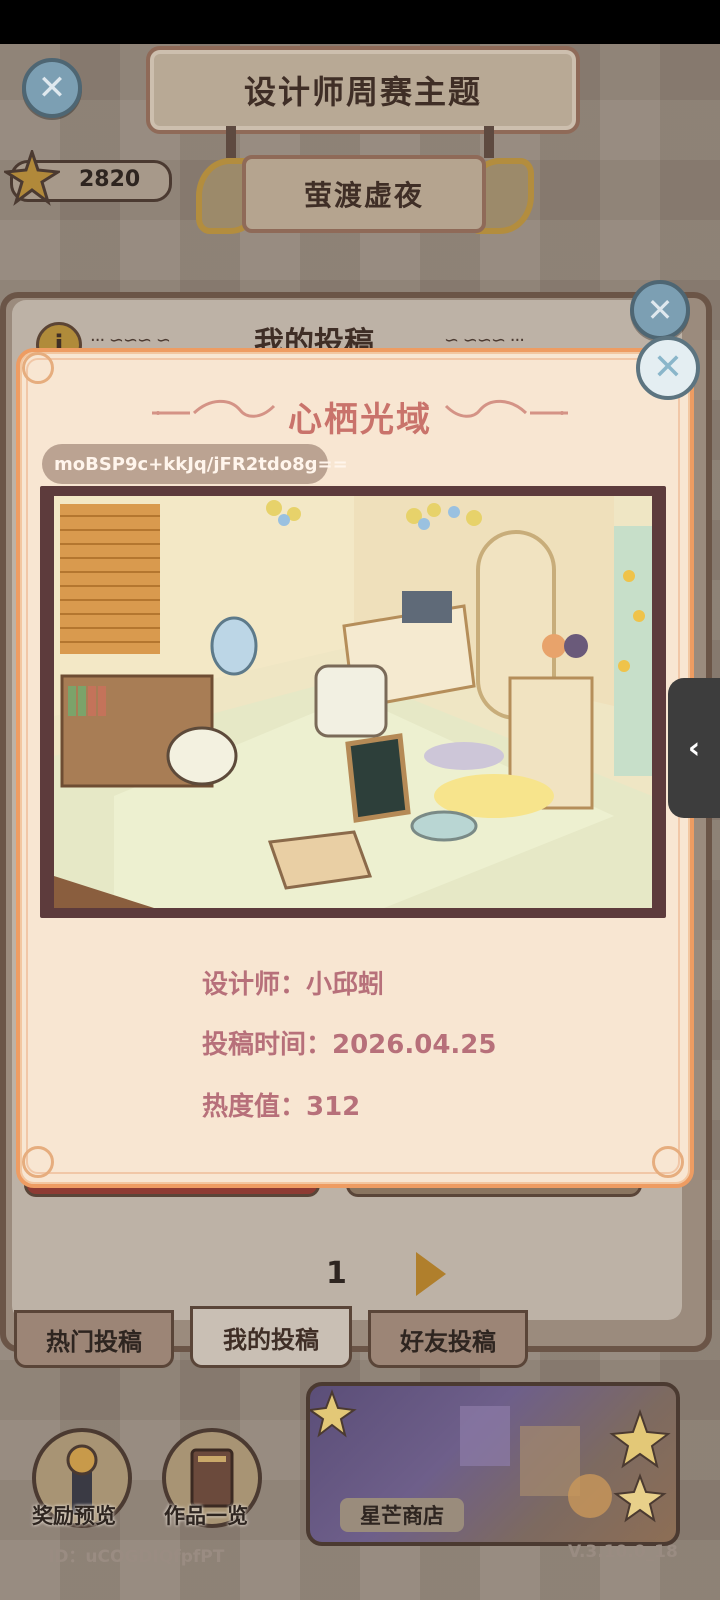 Image resolution: width=720 pixels, height=1600 pixels. I want to click on heat-value-text: 热度值：312, so click(281, 1107).